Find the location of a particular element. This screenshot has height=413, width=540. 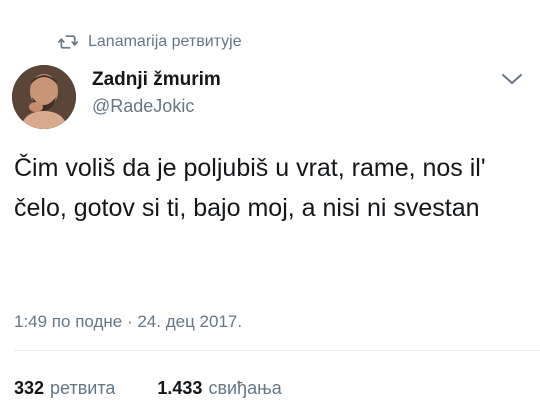

retweets-stat: 332 ретвита is located at coordinates (64, 388).